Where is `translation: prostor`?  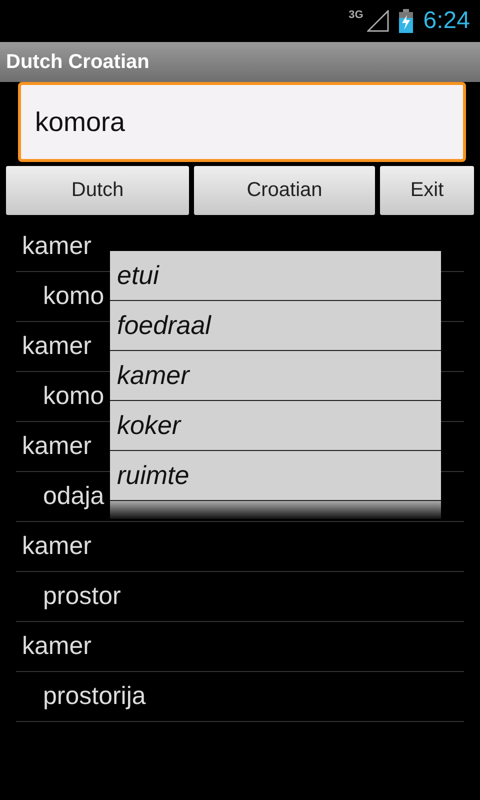 translation: prostor is located at coordinates (68, 596).